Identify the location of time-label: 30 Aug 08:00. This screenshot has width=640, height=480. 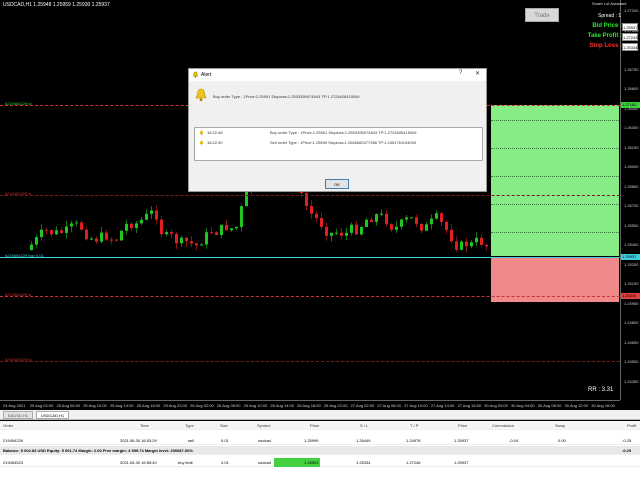
(549, 405).